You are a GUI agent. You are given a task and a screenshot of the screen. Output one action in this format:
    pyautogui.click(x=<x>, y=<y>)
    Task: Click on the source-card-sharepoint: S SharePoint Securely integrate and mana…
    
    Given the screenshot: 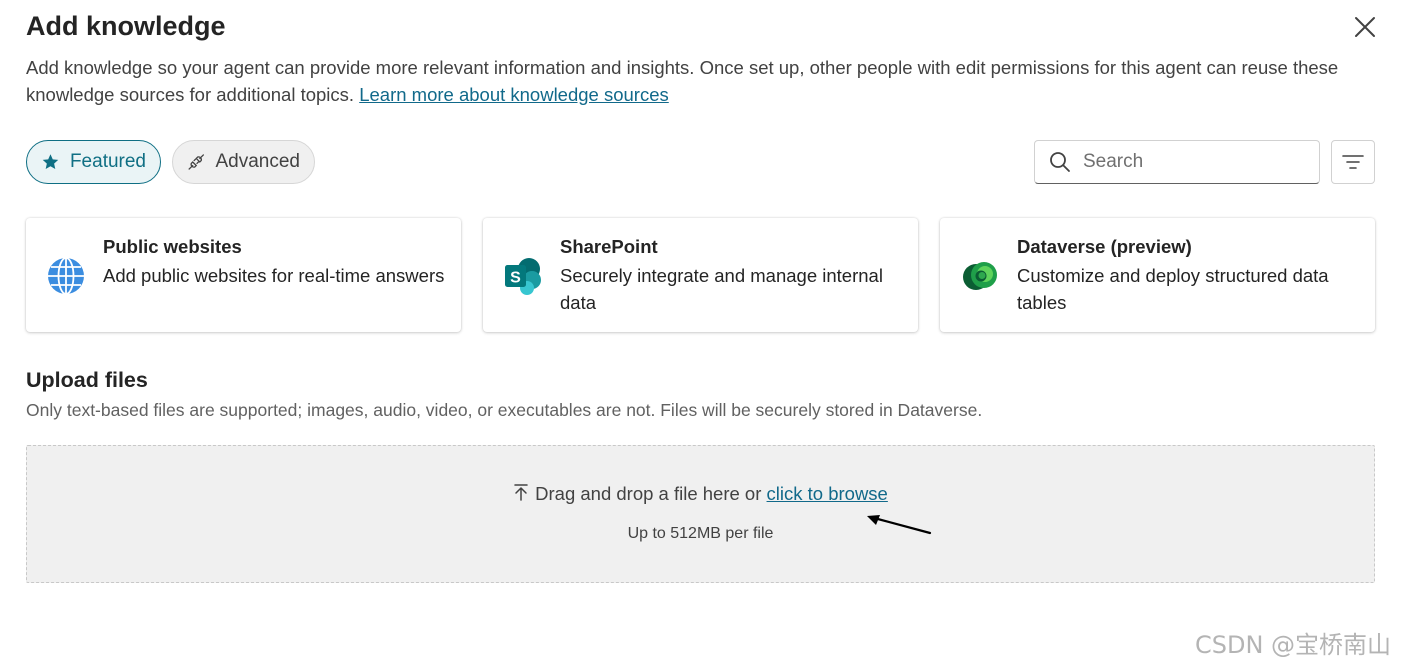 What is the action you would take?
    pyautogui.click(x=700, y=275)
    